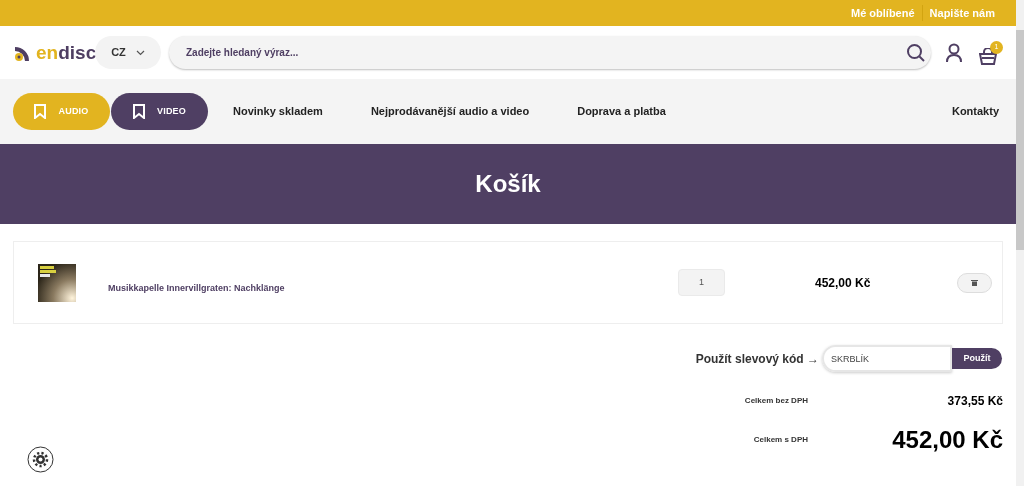 The height and width of the screenshot is (486, 1024). What do you see at coordinates (77, 52) in the screenshot?
I see `logo-text: disc` at bounding box center [77, 52].